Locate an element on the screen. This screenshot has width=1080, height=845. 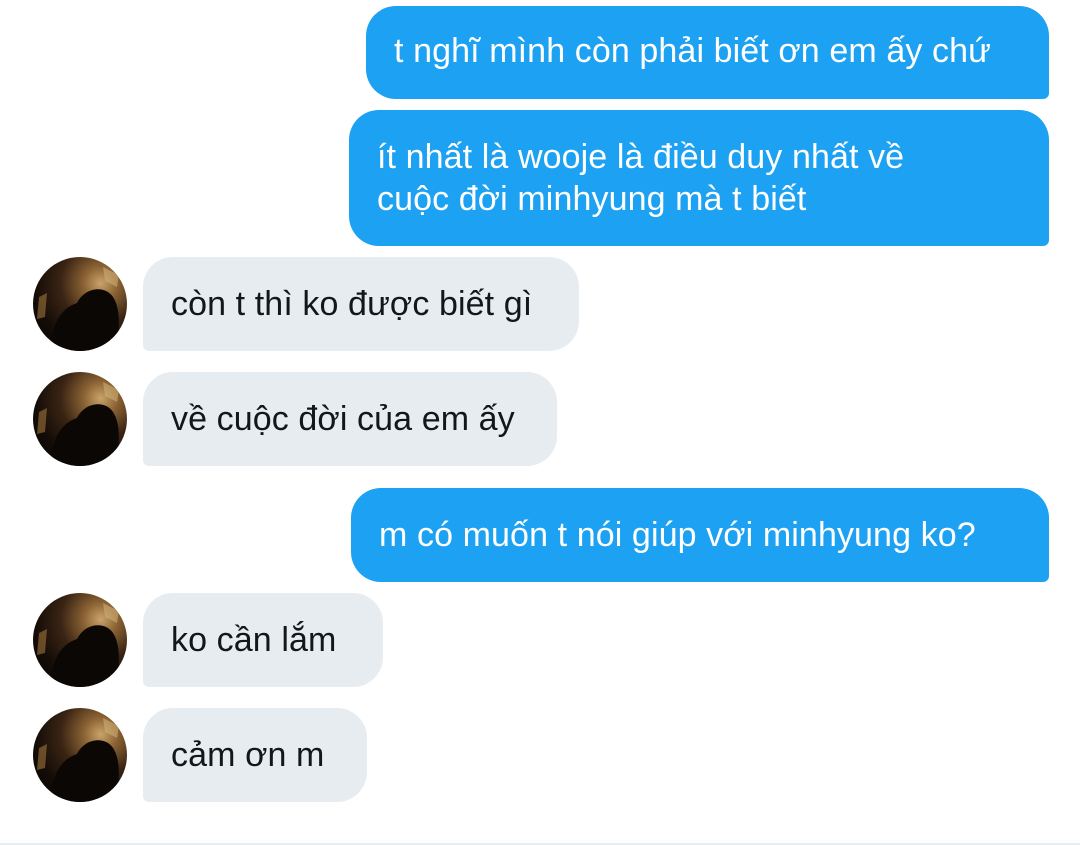
received-message-bubble: còn t thì ko được biết gì is located at coordinates (361, 304).